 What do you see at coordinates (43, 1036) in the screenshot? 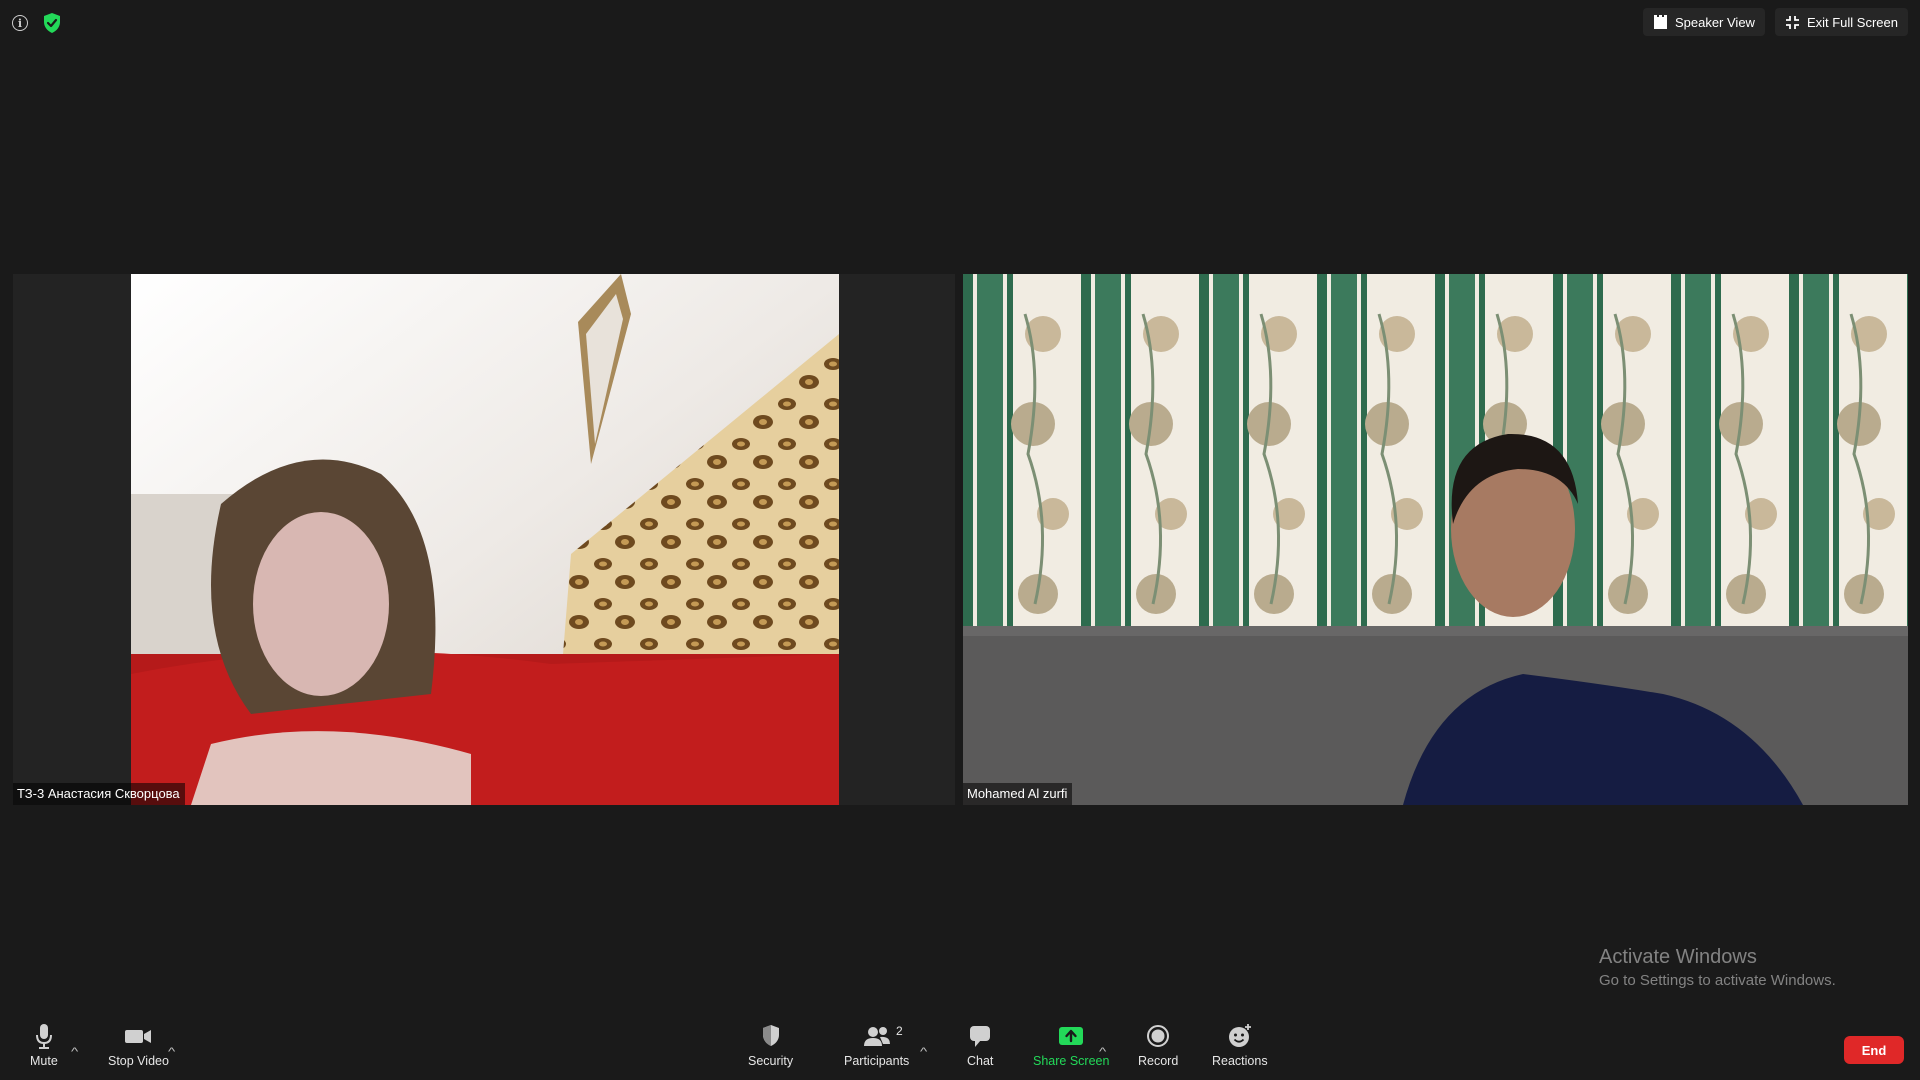
I see `microphone-icon` at bounding box center [43, 1036].